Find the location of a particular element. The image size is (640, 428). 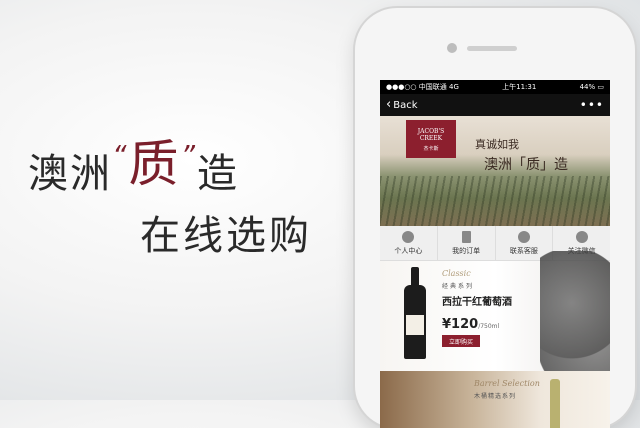

carrier: 中国联通 is located at coordinates (432, 87).